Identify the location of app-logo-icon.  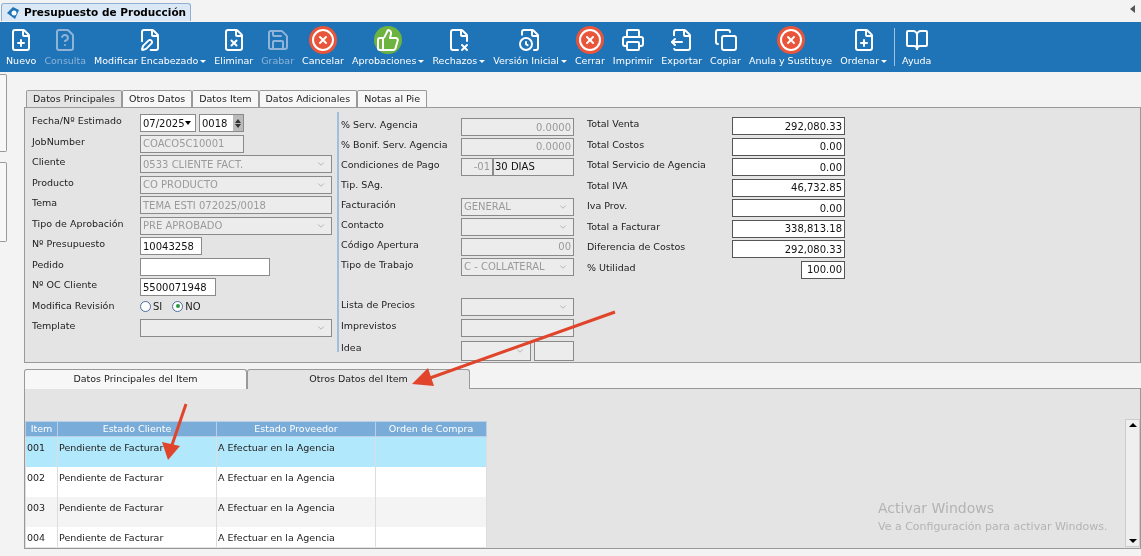
(13, 12).